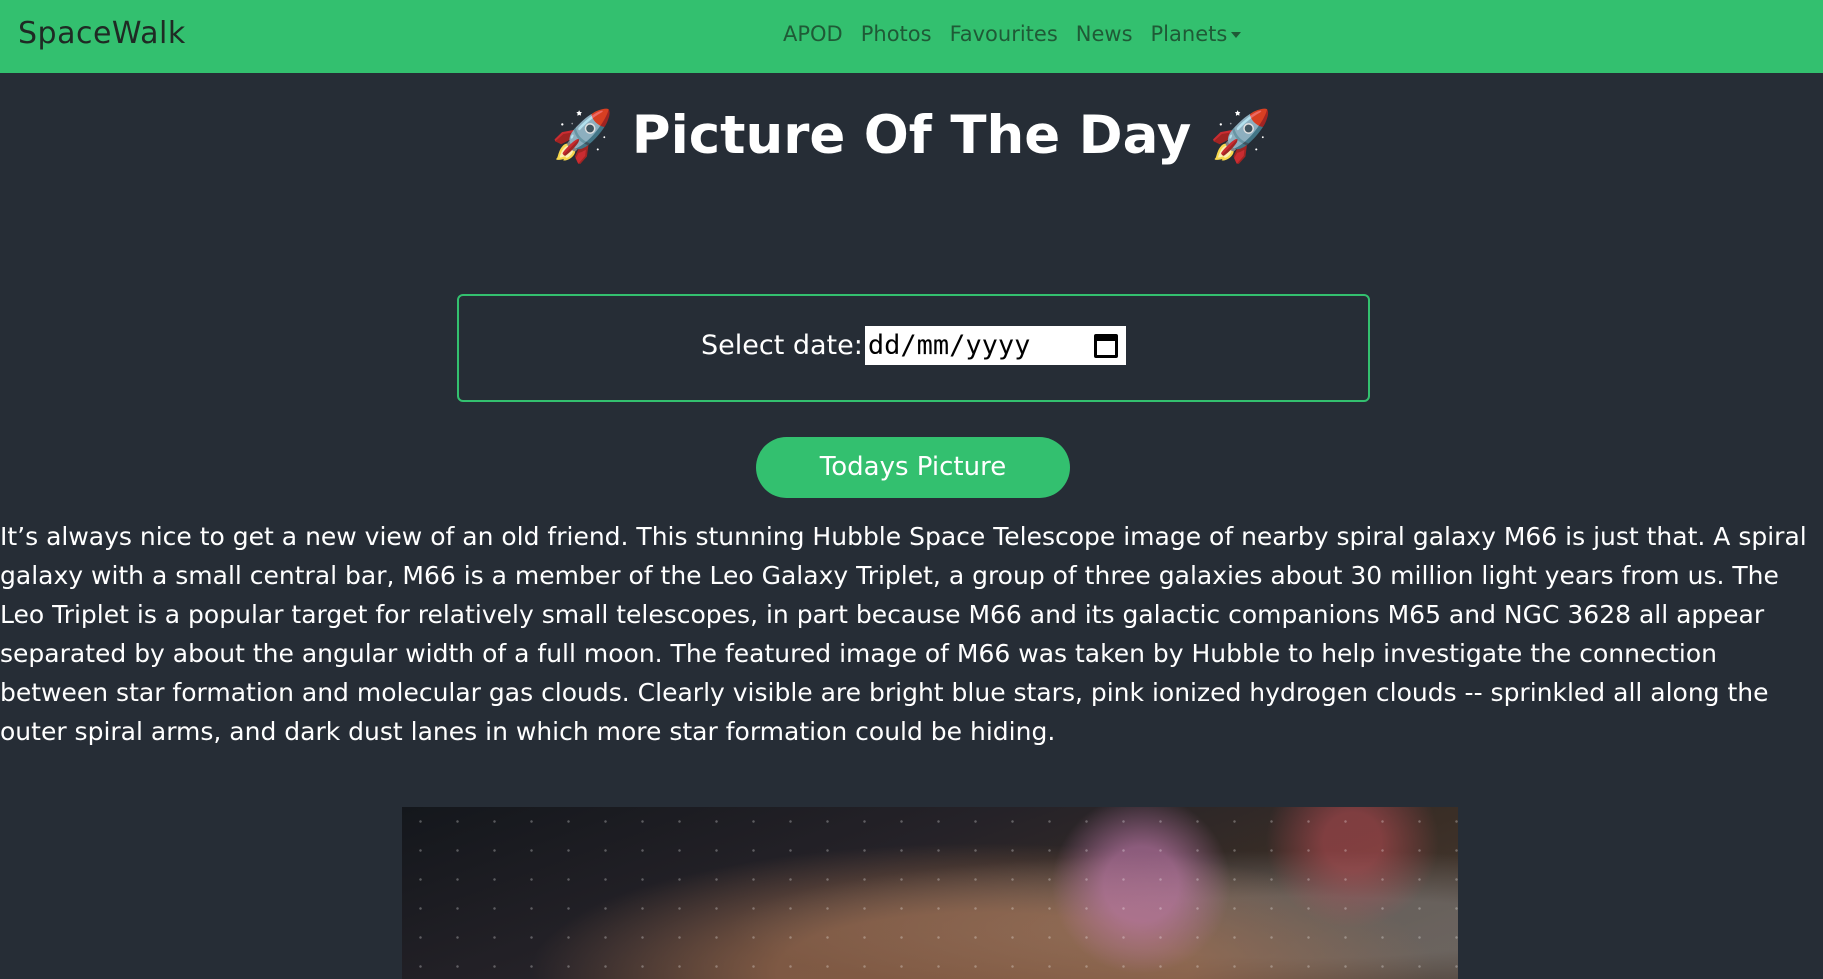  What do you see at coordinates (102, 33) in the screenshot?
I see `brand-logo: SpaceWalk` at bounding box center [102, 33].